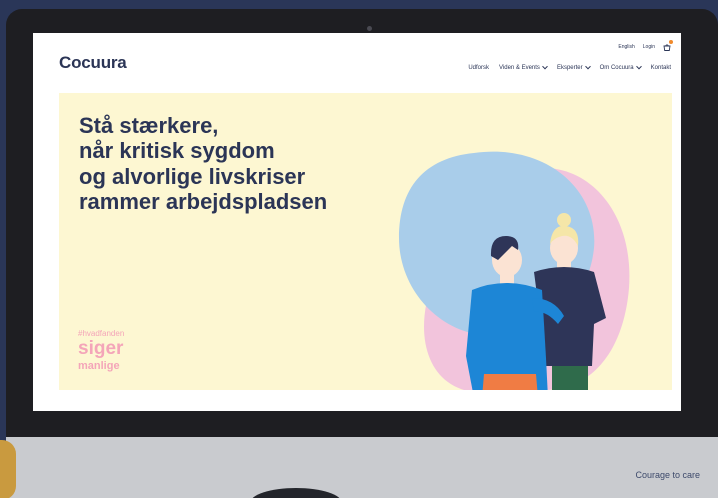 The image size is (718, 498). I want to click on nav-label: Kontakt, so click(660, 68).